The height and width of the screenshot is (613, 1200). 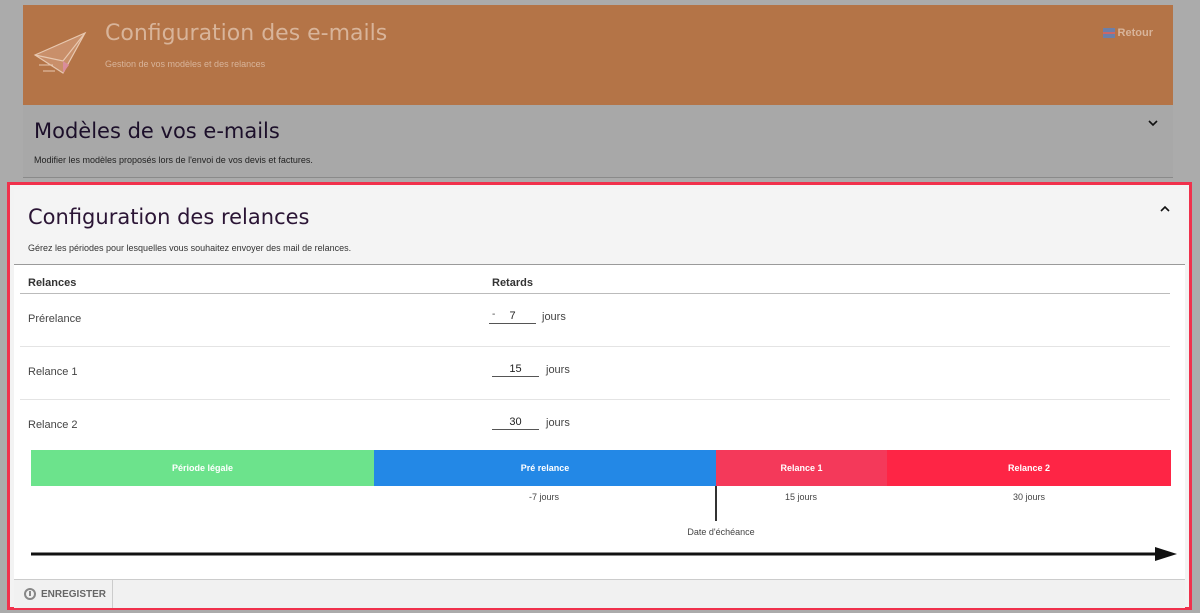 I want to click on relance-2-days-input, so click(x=515, y=422).